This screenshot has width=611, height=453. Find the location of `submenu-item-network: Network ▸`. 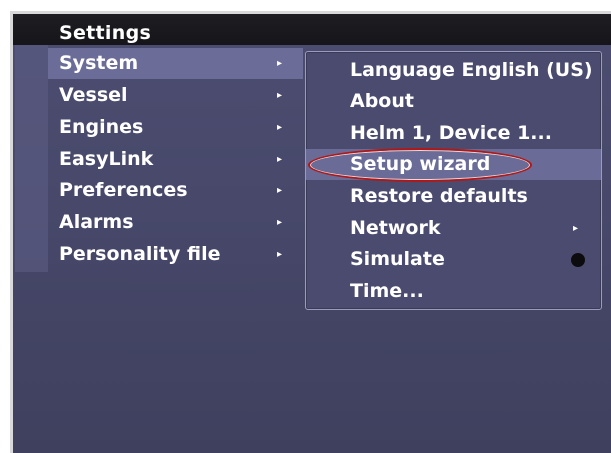

submenu-item-network: Network ▸ is located at coordinates (453, 228).